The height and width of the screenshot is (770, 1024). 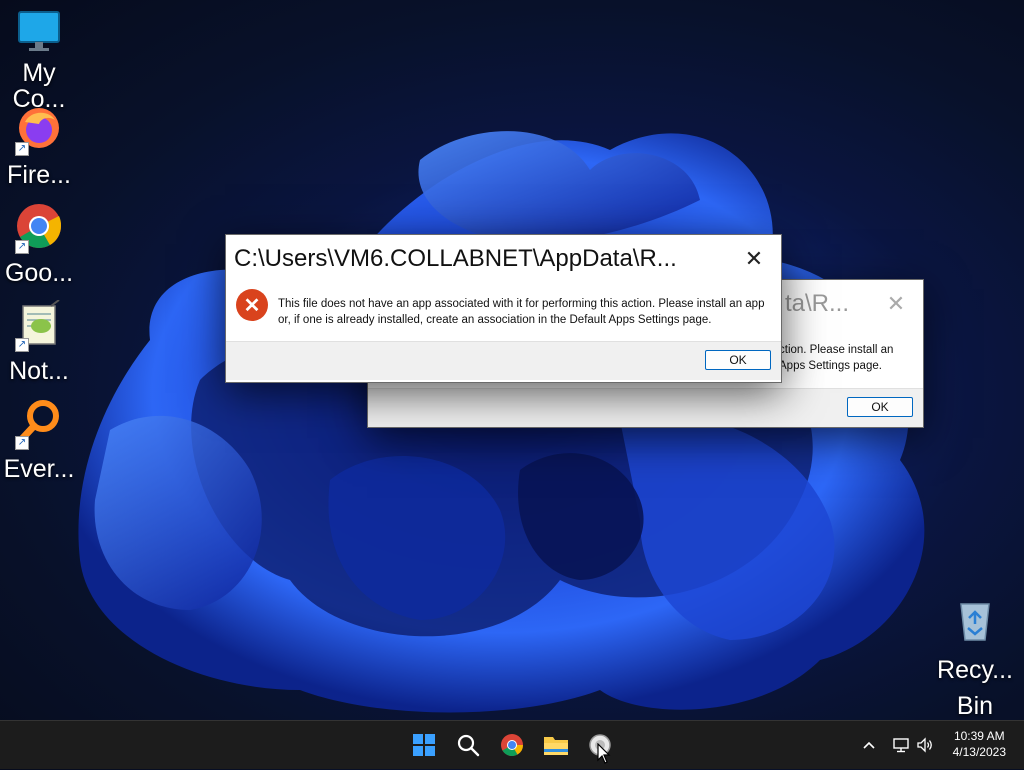 What do you see at coordinates (556, 745) in the screenshot?
I see `file-explorer-icon` at bounding box center [556, 745].